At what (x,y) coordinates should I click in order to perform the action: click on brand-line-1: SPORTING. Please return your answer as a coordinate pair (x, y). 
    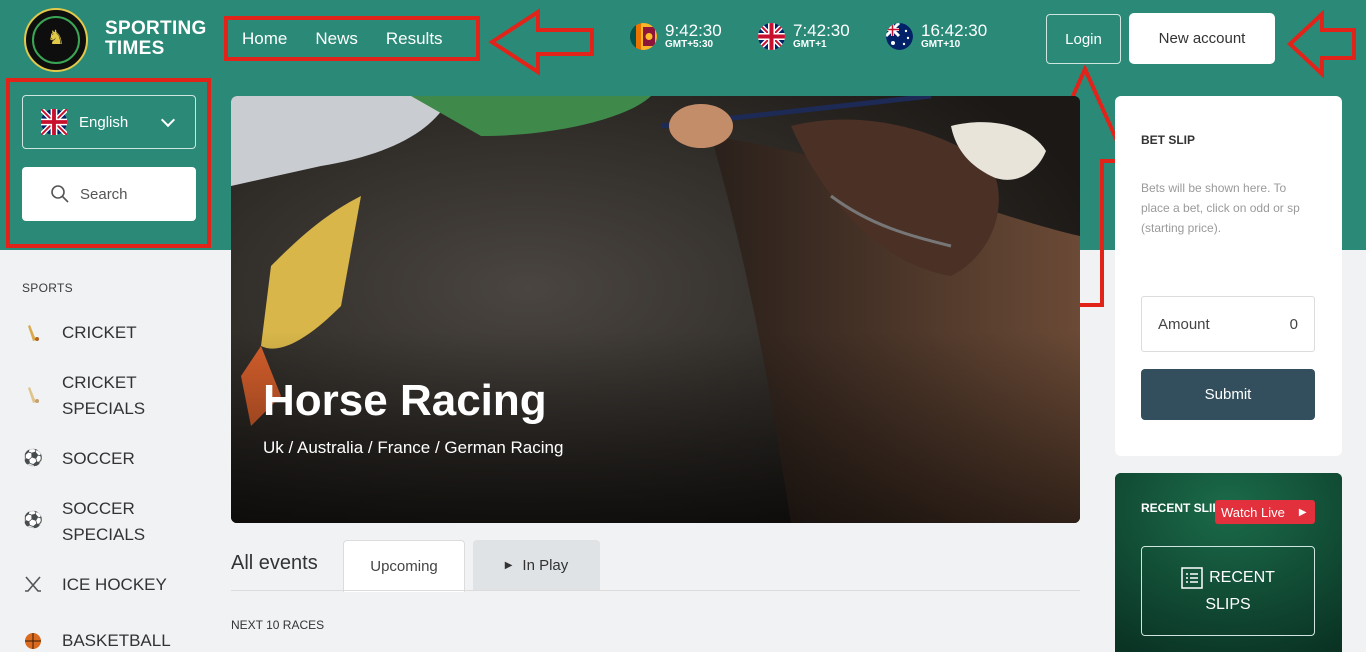
    Looking at the image, I should click on (156, 28).